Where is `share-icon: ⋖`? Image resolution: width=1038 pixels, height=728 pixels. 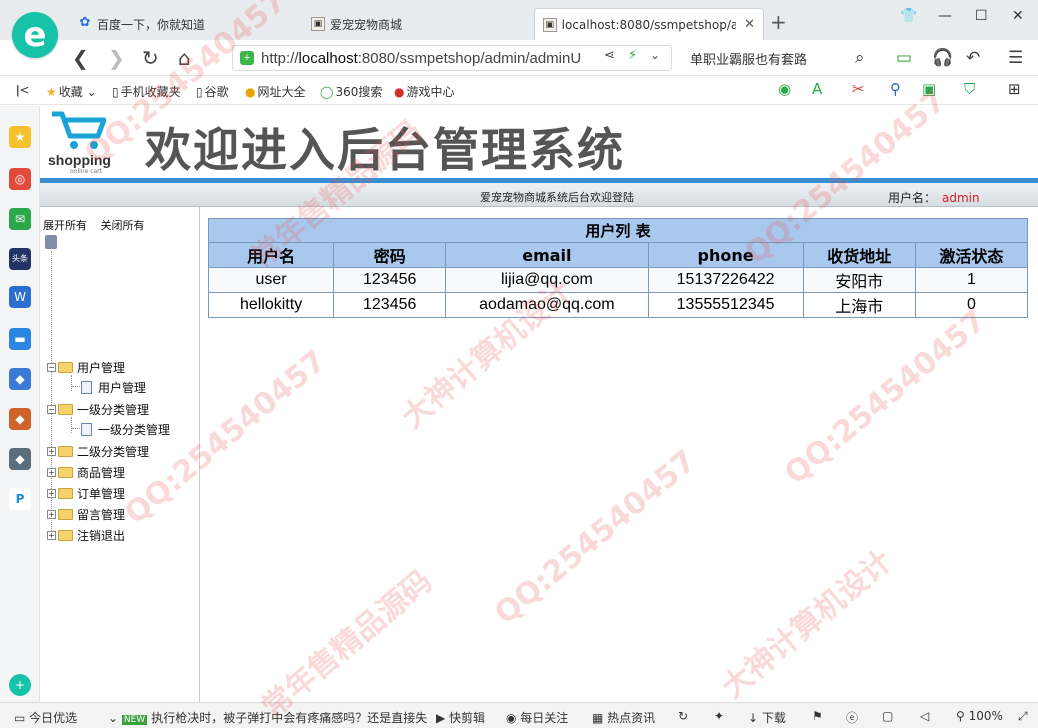 share-icon: ⋖ is located at coordinates (609, 55).